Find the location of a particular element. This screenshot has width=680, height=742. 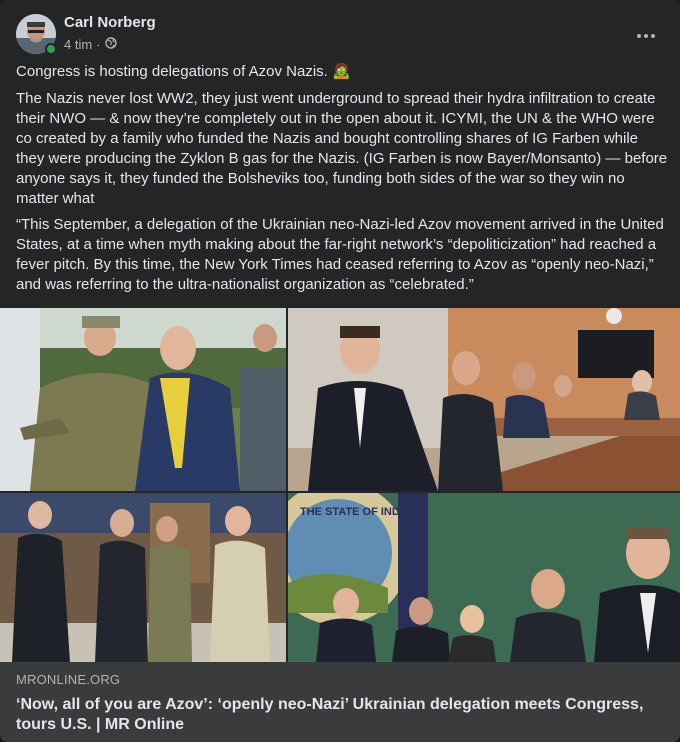

seal-text: THE STATE OF INDIANA is located at coordinates (363, 512).